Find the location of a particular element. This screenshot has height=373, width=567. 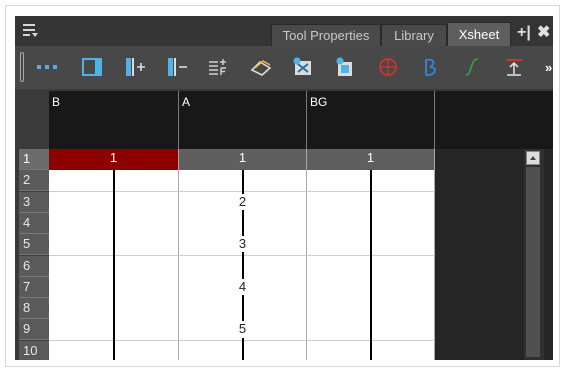

row-number: 6 is located at coordinates (34, 266).